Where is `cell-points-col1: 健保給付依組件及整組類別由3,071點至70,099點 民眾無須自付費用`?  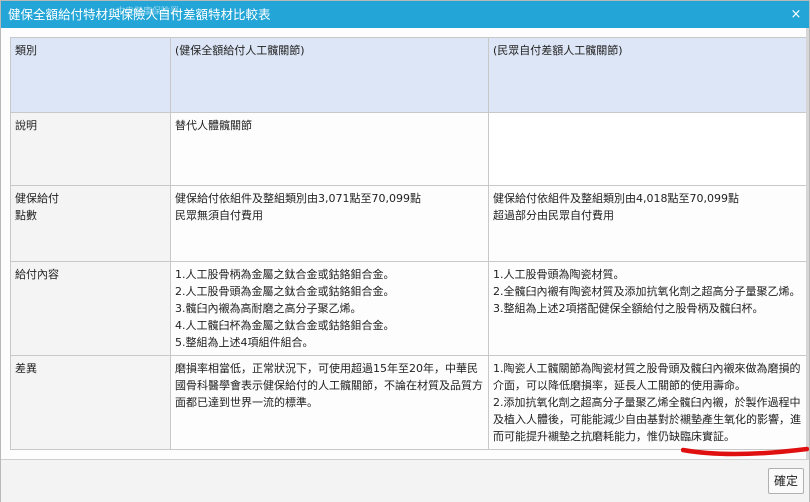 cell-points-col1: 健保給付依組件及整組類別由3,071點至70,099點 民眾無須自付費用 is located at coordinates (329, 223).